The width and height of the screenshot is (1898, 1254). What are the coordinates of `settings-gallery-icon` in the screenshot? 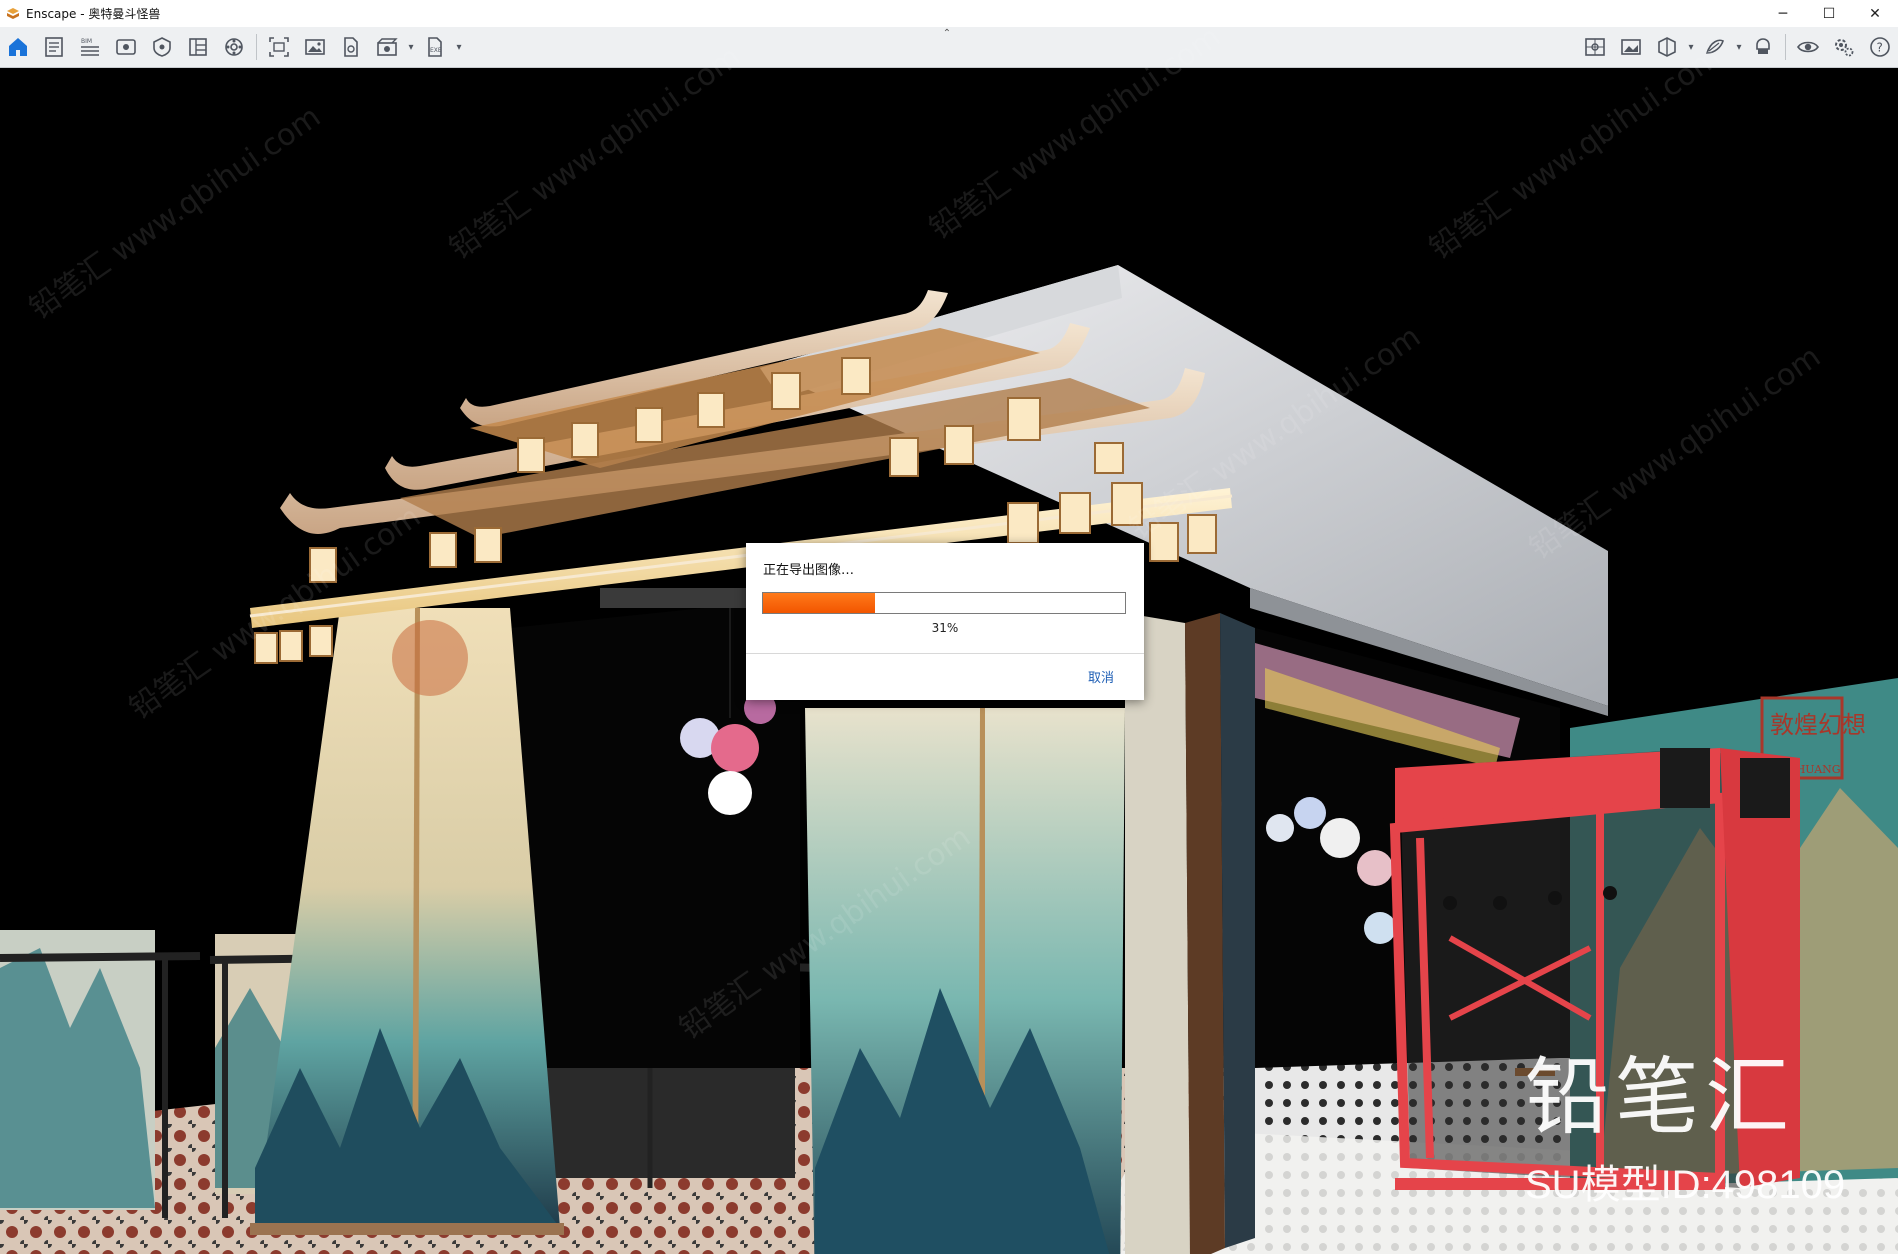 It's located at (234, 47).